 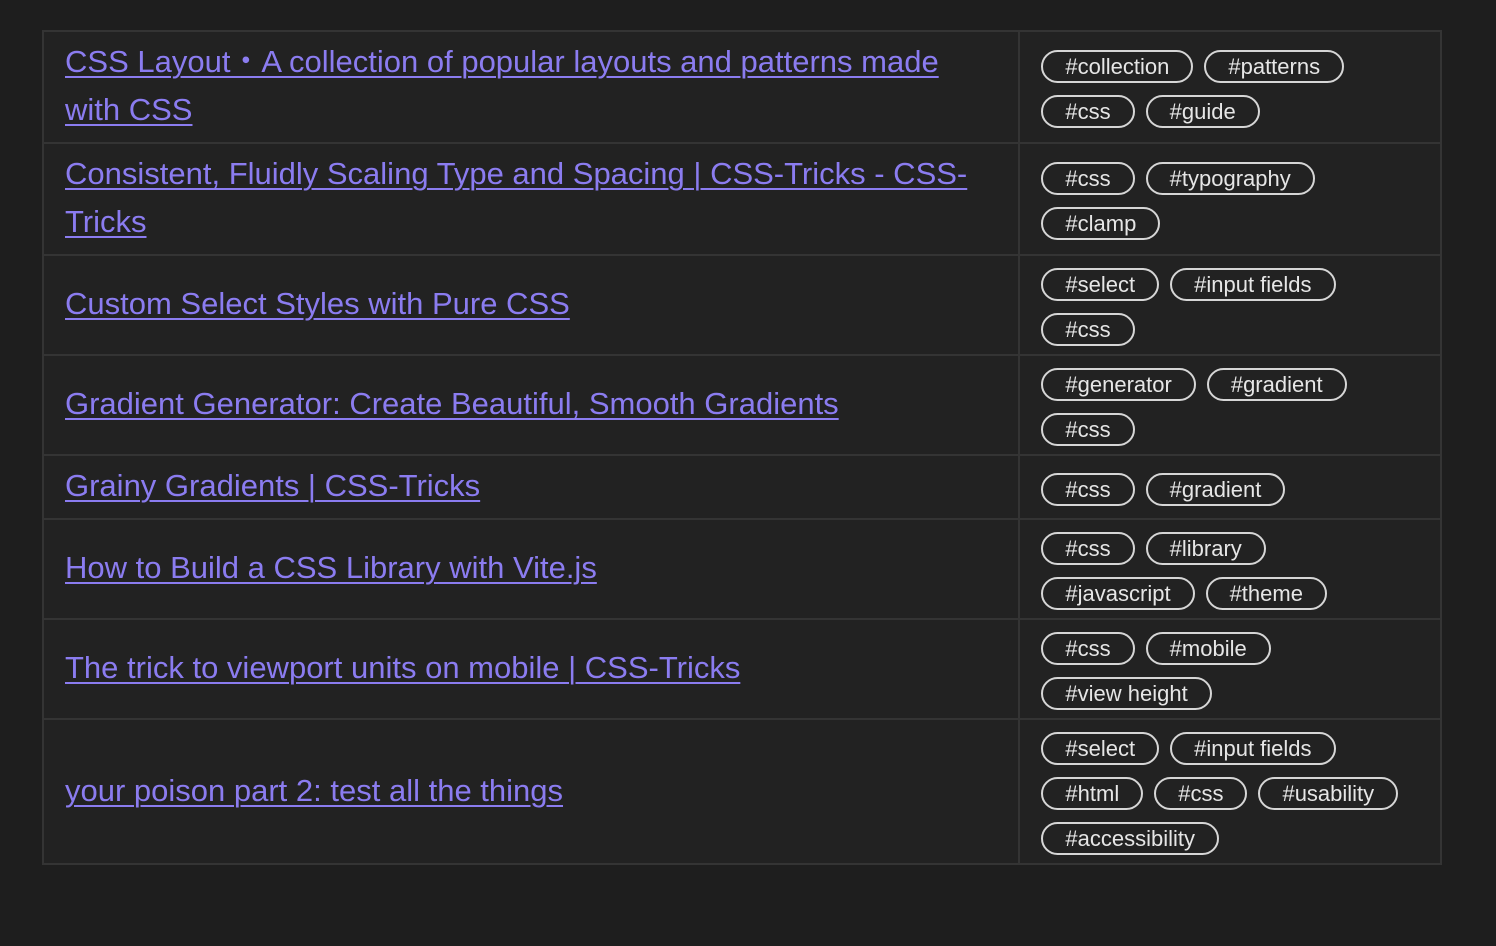 What do you see at coordinates (1118, 593) in the screenshot?
I see `tag-pill-javascript: #javascript` at bounding box center [1118, 593].